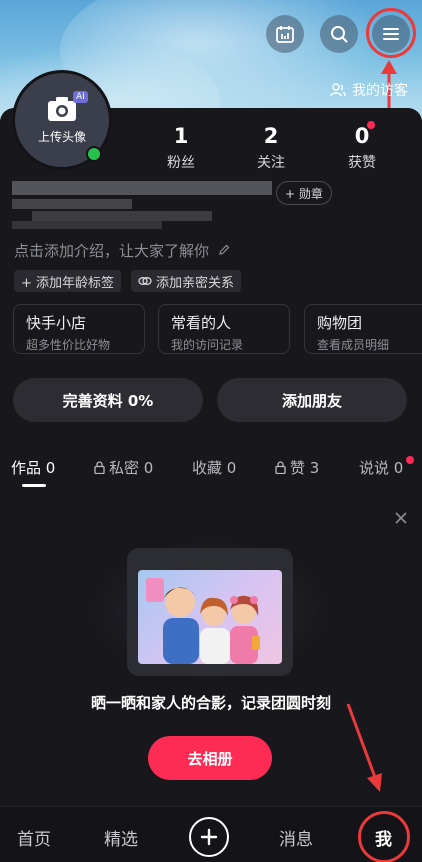 The width and height of the screenshot is (422, 862). What do you see at coordinates (34, 837) in the screenshot?
I see `nav-home: 首页` at bounding box center [34, 837].